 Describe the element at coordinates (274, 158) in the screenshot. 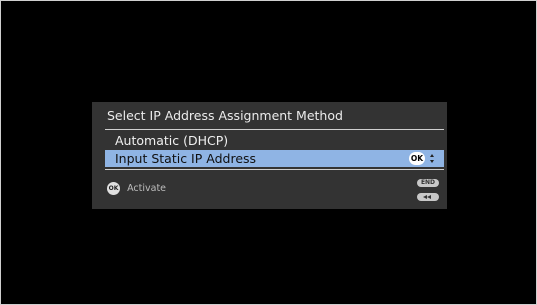

I see `menu-item-input-static-ip: Input Static IP Address OK` at that location.